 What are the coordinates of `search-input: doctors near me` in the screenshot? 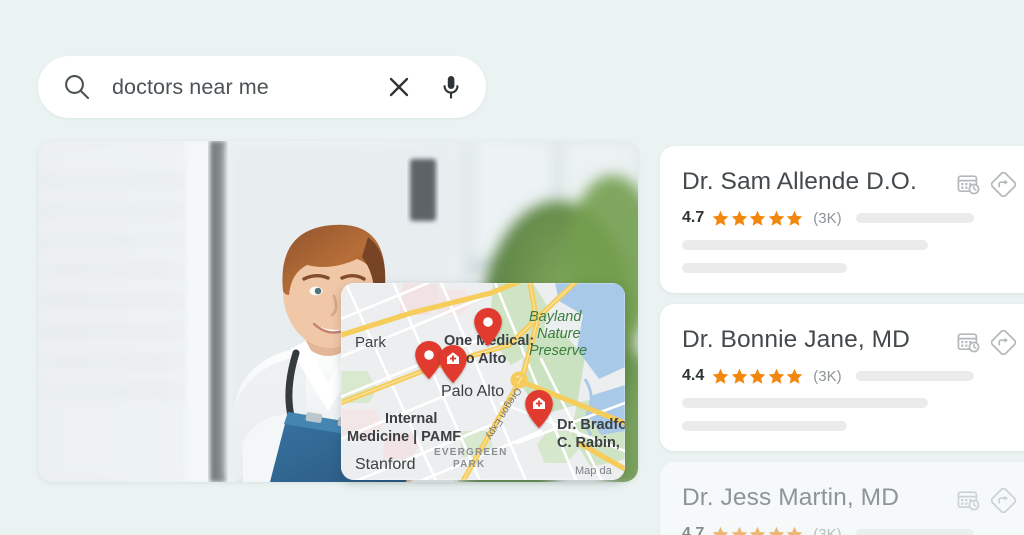 It's located at (241, 87).